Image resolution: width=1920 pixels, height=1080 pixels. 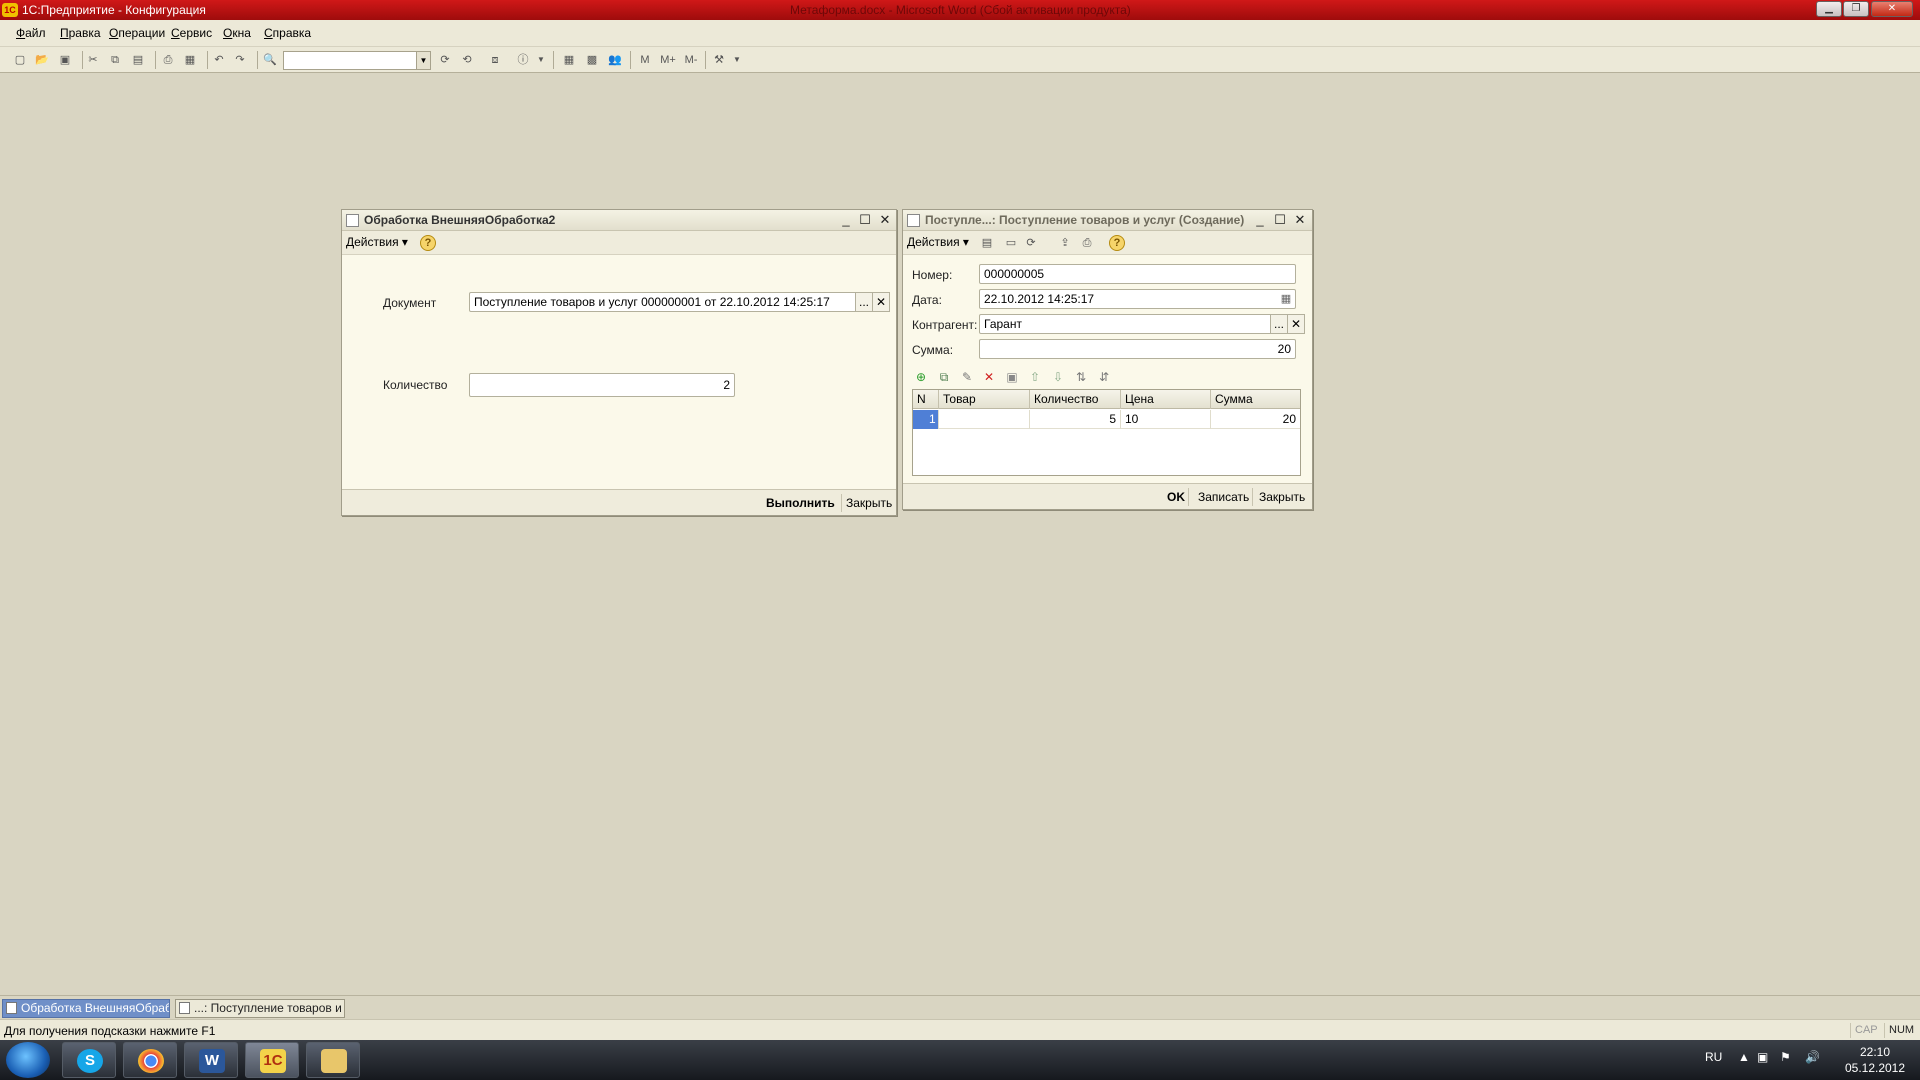 What do you see at coordinates (1031, 243) in the screenshot?
I see `refresh-icon: ⟳` at bounding box center [1031, 243].